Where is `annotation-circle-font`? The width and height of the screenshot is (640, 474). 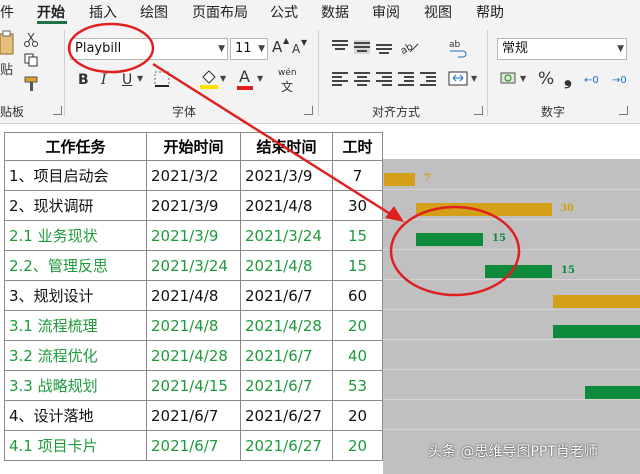
annotation-circle-font is located at coordinates (111, 48).